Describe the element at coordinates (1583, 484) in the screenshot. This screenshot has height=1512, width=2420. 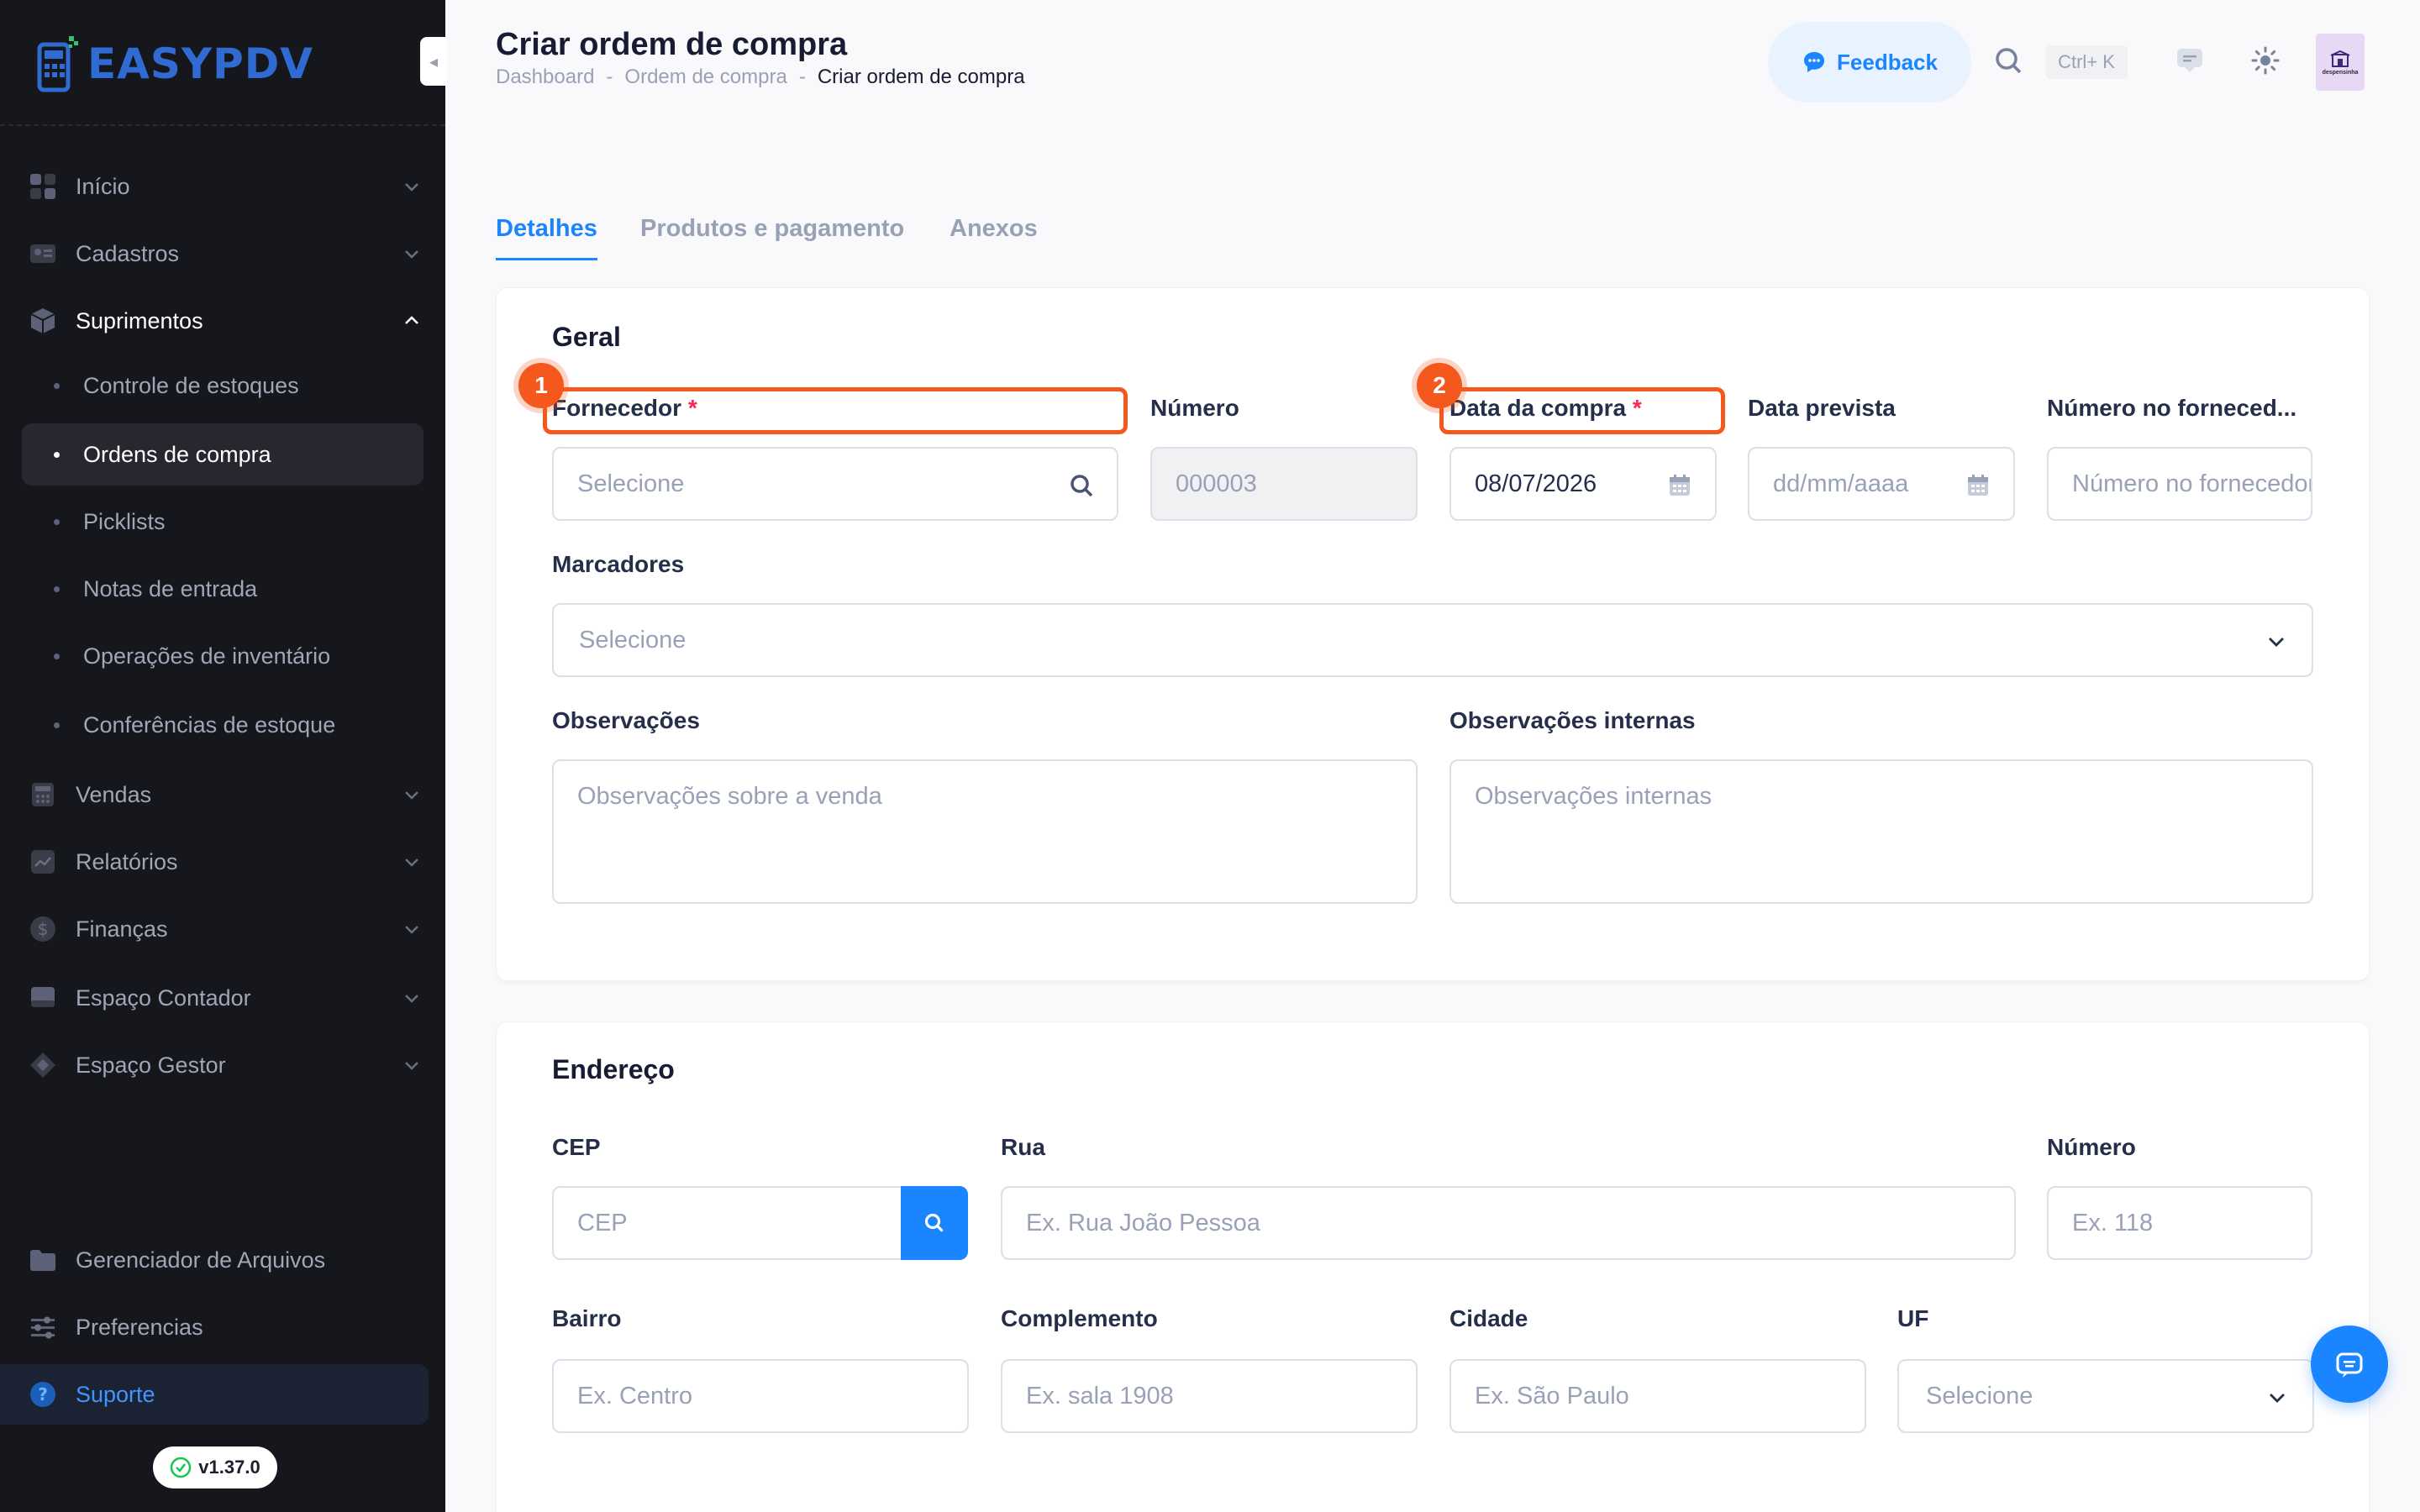
I see `data-compra-field: 08/07/2026` at that location.